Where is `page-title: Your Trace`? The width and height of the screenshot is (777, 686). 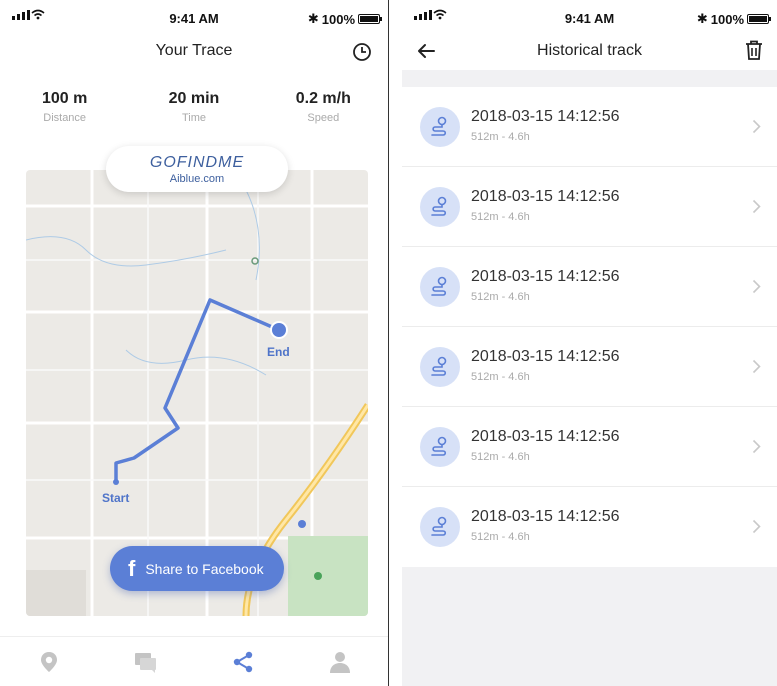 page-title: Your Trace is located at coordinates (194, 50).